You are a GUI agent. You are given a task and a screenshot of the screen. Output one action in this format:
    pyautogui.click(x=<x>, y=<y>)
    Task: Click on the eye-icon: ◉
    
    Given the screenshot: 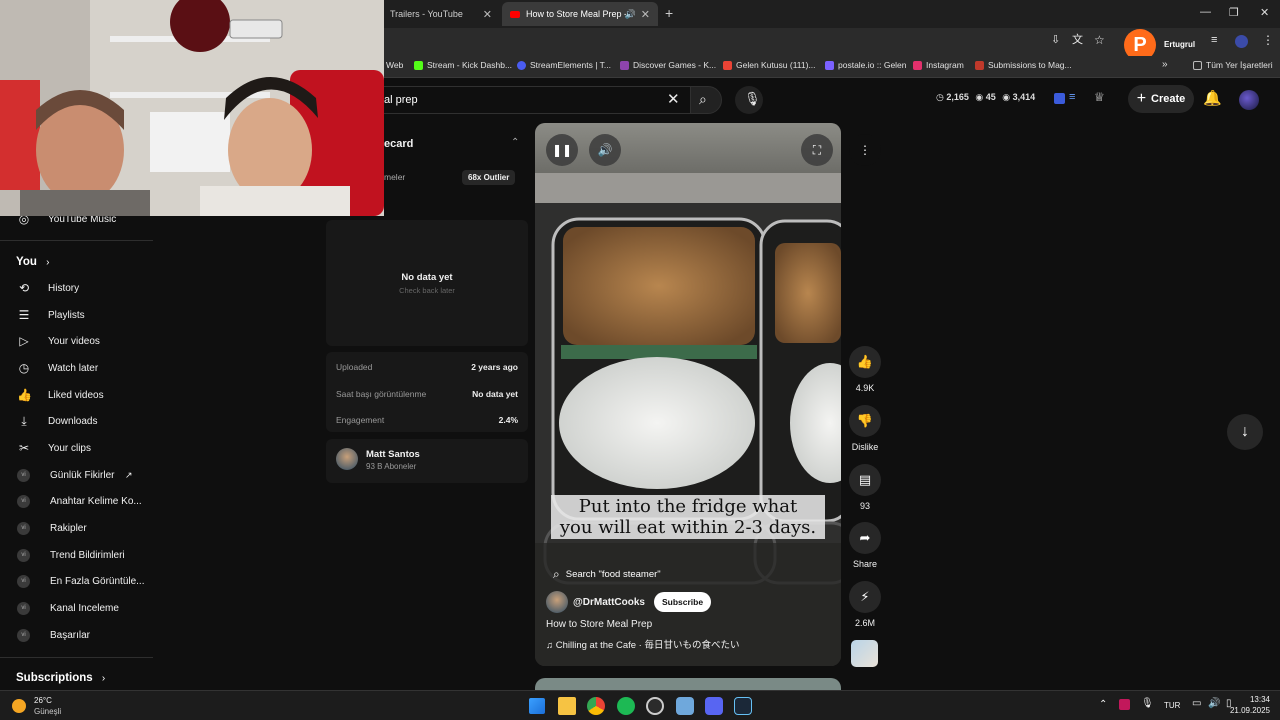 What is the action you would take?
    pyautogui.click(x=980, y=97)
    